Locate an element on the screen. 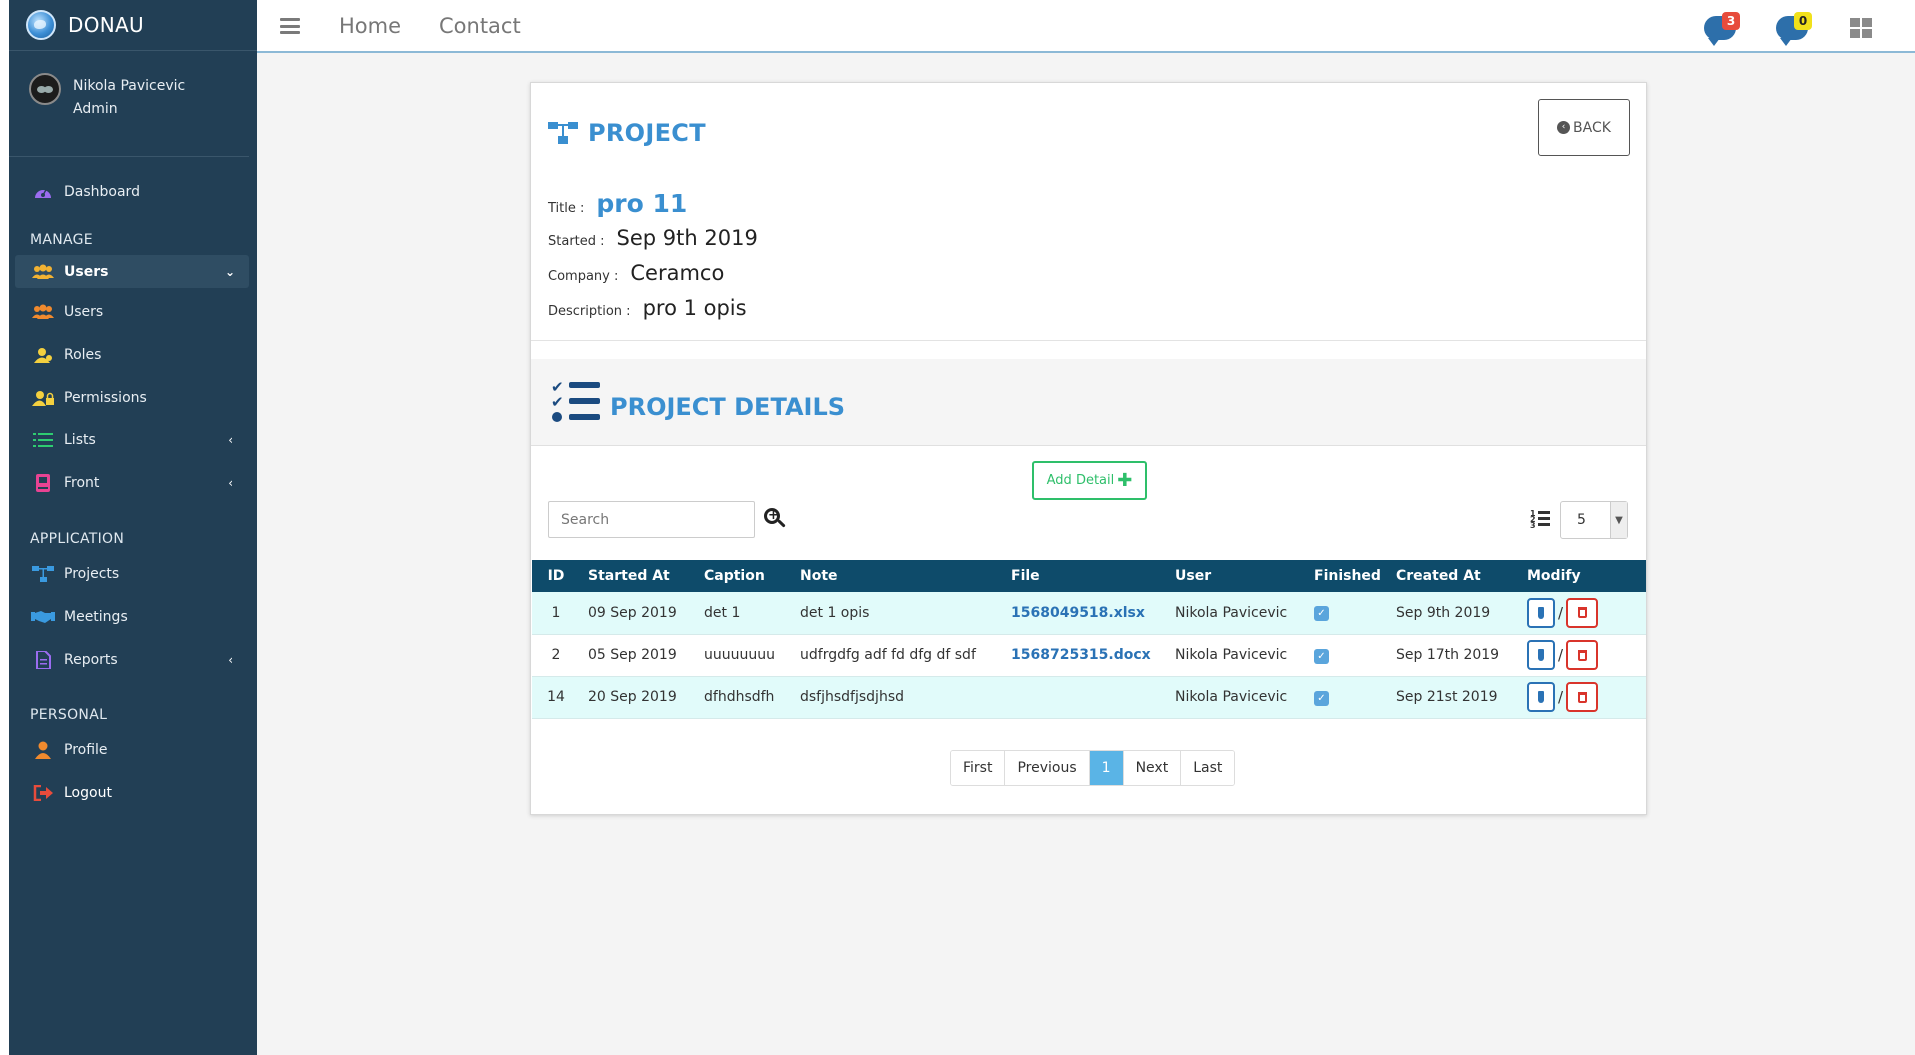 This screenshot has height=1055, width=1915. apps-grid-icon is located at coordinates (1861, 28).